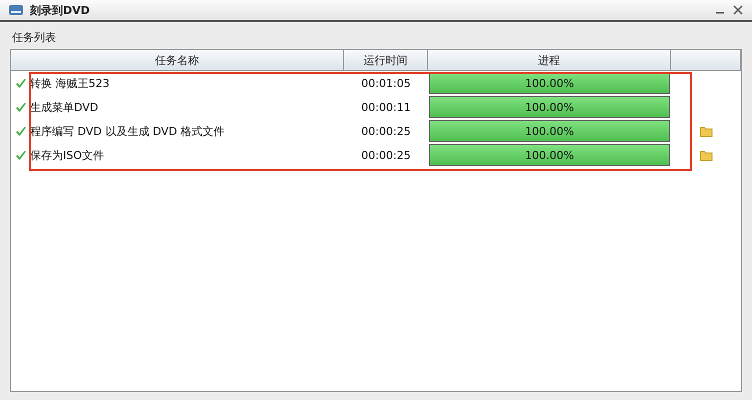 This screenshot has height=400, width=752. Describe the element at coordinates (16, 10) in the screenshot. I see `disc-drive-icon` at that location.